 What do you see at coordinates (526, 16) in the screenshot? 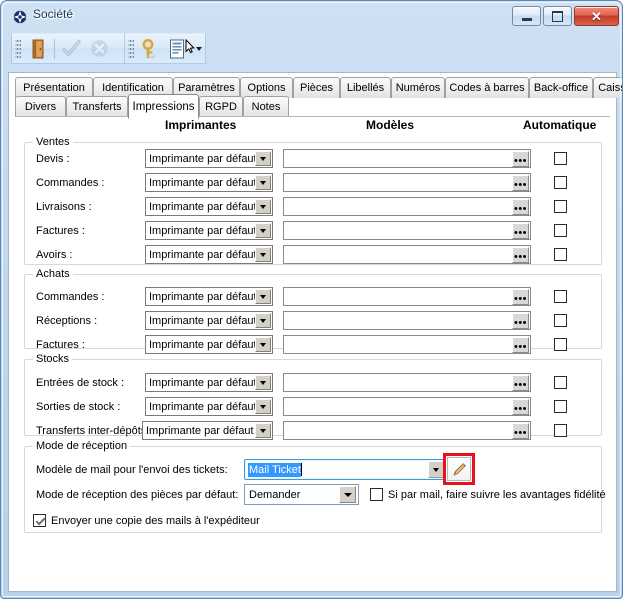
I see `minimize-button` at bounding box center [526, 16].